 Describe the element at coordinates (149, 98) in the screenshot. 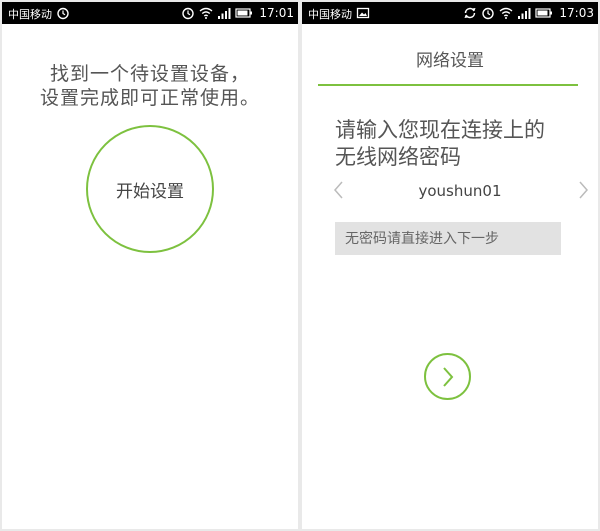

I see `intro-line-2: 设置完成即可正常使用。` at that location.